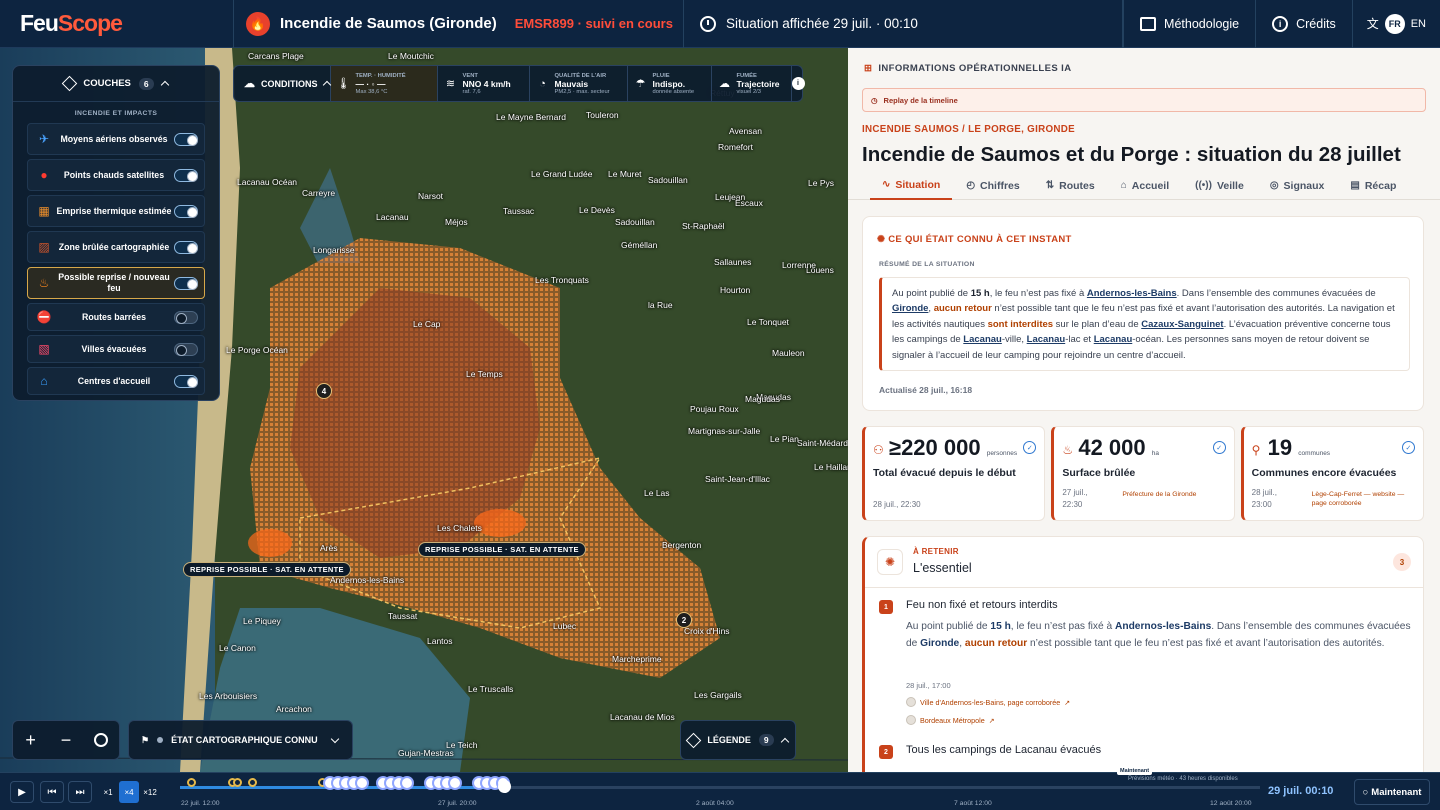 This screenshot has width=1440, height=810. What do you see at coordinates (462, 745) in the screenshot?
I see `place-label: Le Teich` at bounding box center [462, 745].